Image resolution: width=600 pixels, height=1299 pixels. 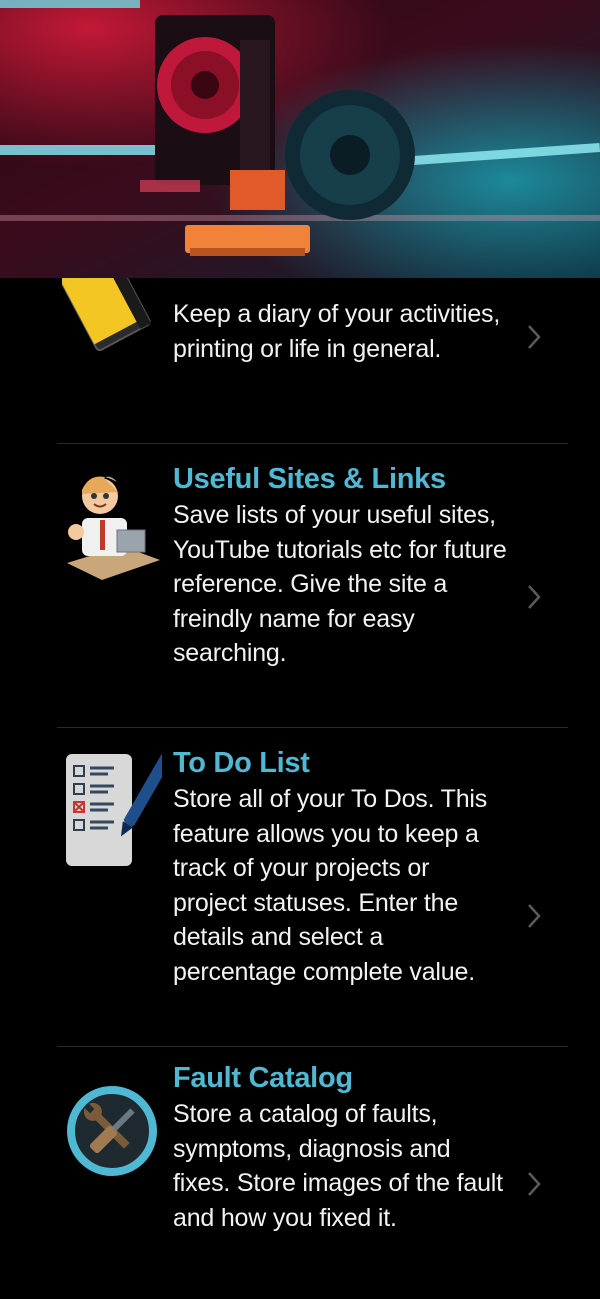 What do you see at coordinates (109, 306) in the screenshot?
I see `diary-notebook-icon` at bounding box center [109, 306].